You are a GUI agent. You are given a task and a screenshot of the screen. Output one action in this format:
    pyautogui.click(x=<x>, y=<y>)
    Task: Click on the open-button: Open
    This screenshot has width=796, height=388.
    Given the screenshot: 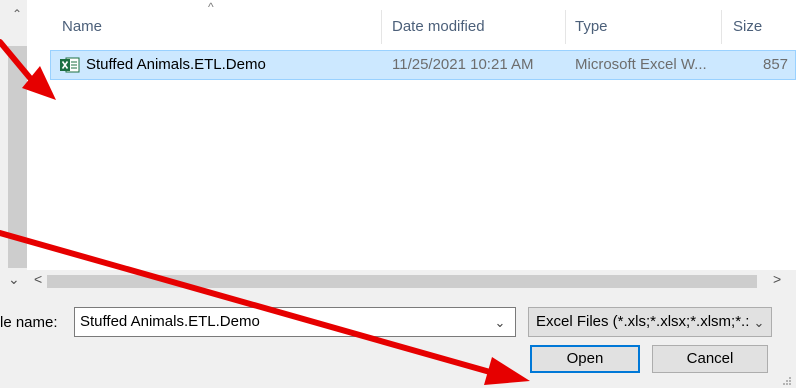 What is the action you would take?
    pyautogui.click(x=585, y=359)
    